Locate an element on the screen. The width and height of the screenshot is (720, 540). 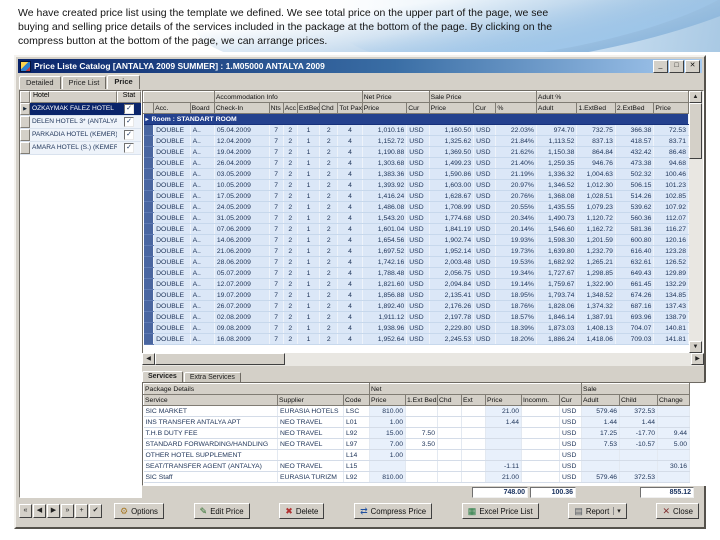
cell: 1,727.67 is located at coordinates (557, 273).